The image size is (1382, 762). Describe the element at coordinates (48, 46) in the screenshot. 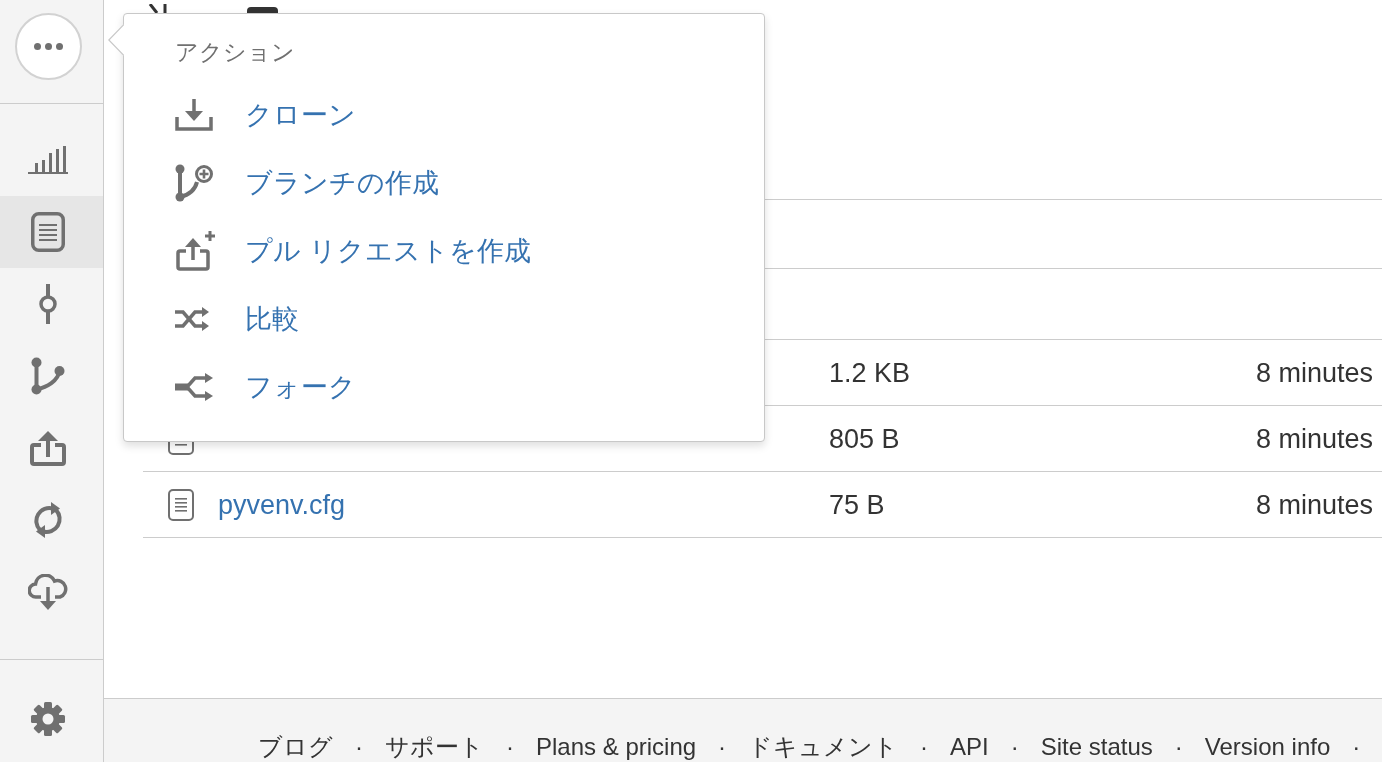

I see `more-icon` at that location.